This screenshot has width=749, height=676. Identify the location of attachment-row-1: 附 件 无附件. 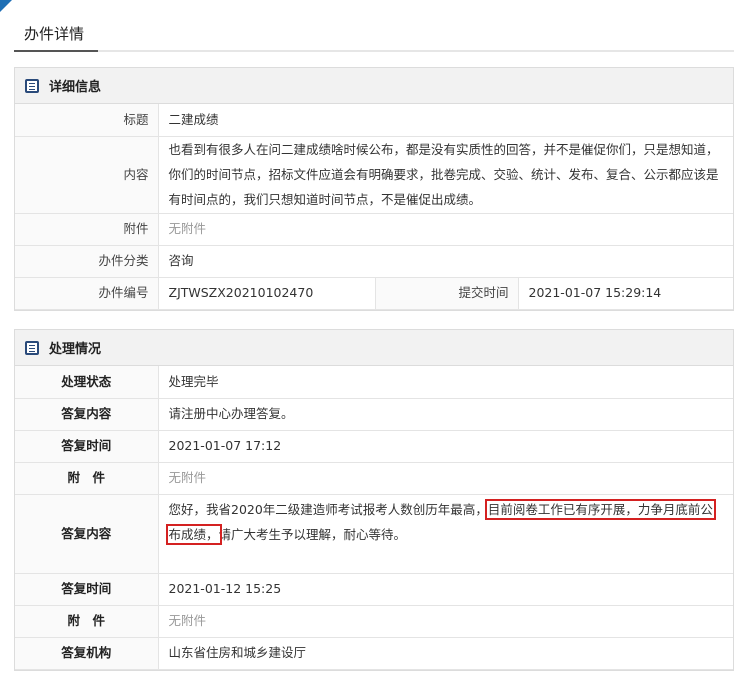
(374, 478).